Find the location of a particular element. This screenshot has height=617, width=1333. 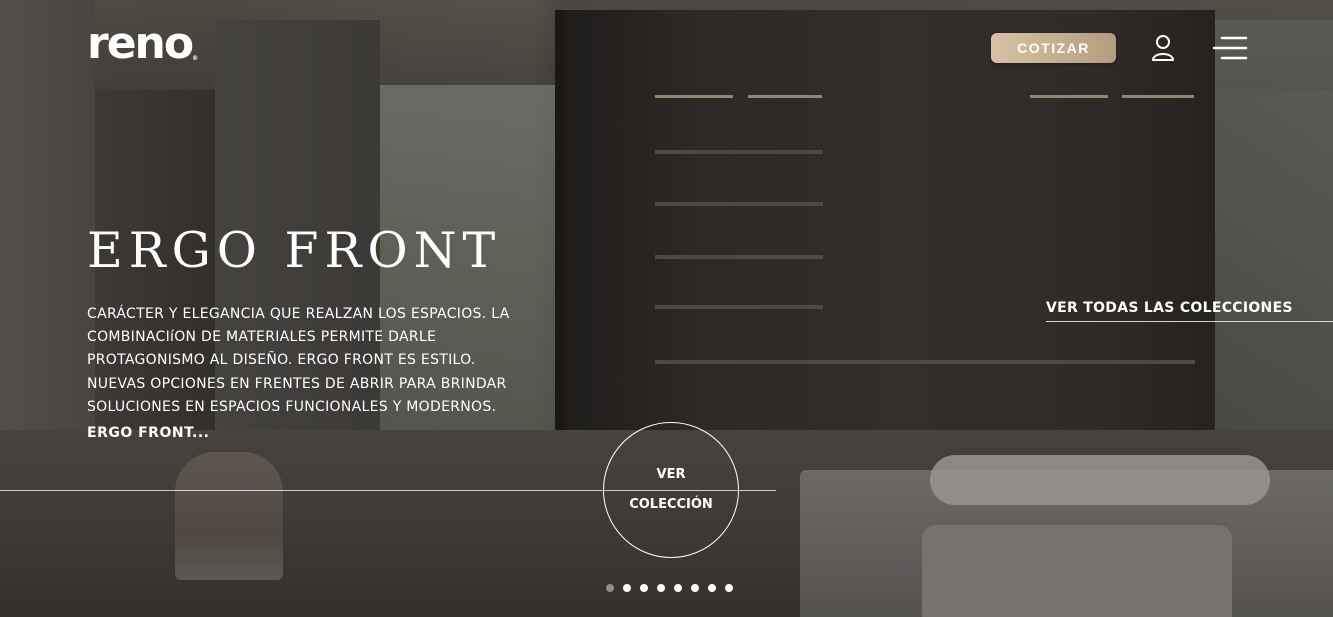

menu-icon is located at coordinates (1230, 48).